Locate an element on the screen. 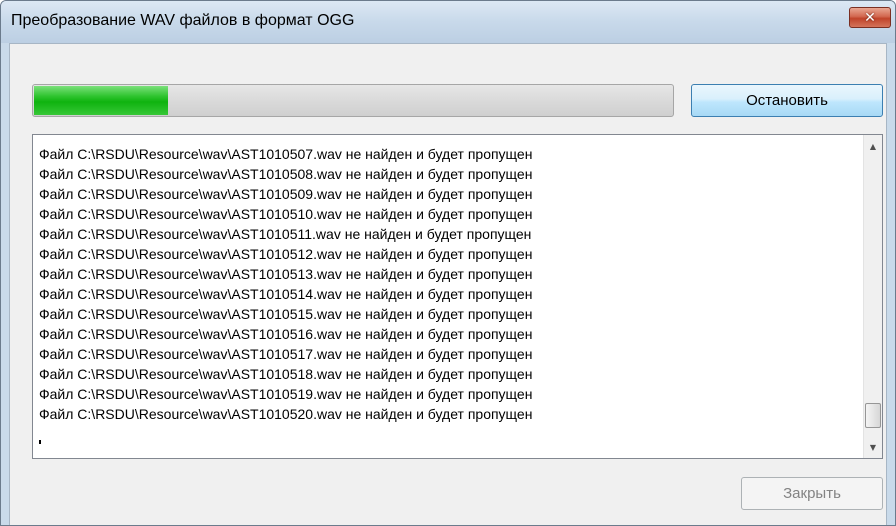 The image size is (896, 526). close-button-label: Закрыть is located at coordinates (812, 493).